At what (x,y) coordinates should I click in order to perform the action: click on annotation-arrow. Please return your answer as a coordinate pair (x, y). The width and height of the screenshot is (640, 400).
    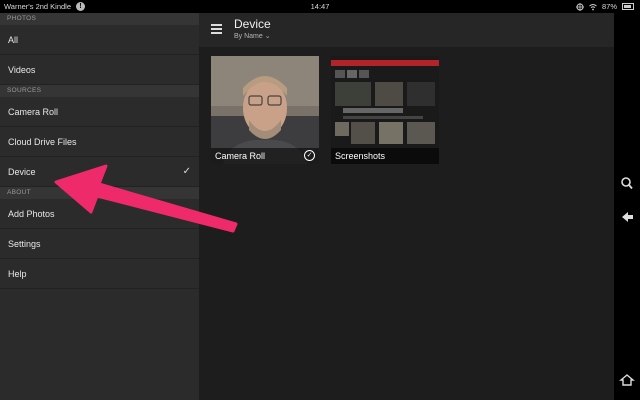
    Looking at the image, I should click on (146, 198).